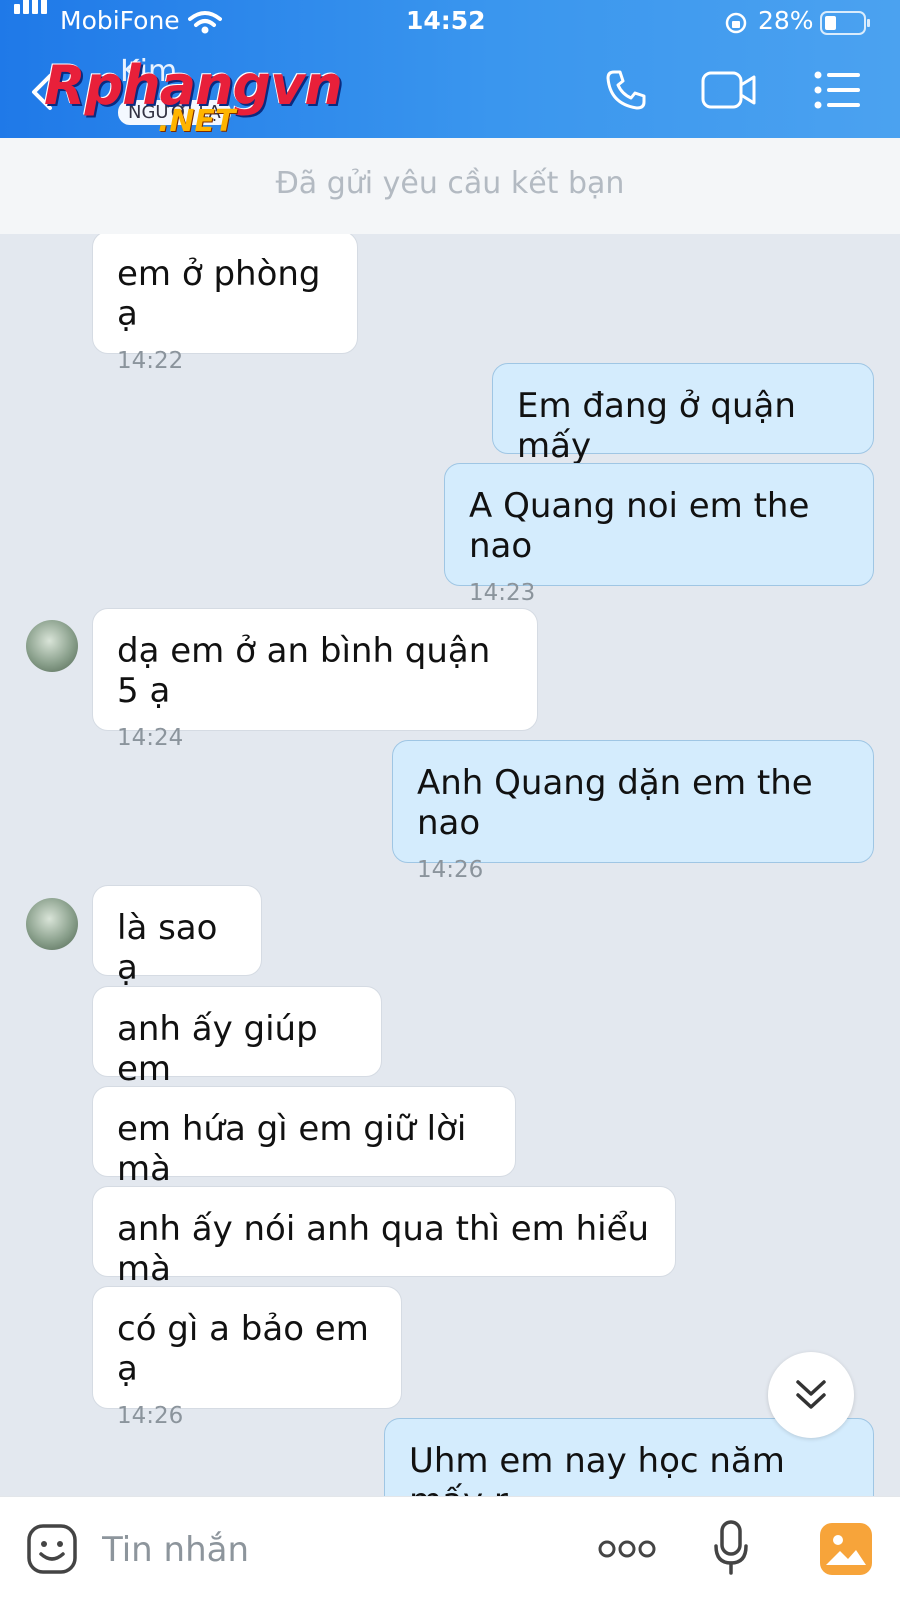 The image size is (900, 1601). I want to click on message-bubble: em ở phòng ạ 14:22, so click(225, 304).